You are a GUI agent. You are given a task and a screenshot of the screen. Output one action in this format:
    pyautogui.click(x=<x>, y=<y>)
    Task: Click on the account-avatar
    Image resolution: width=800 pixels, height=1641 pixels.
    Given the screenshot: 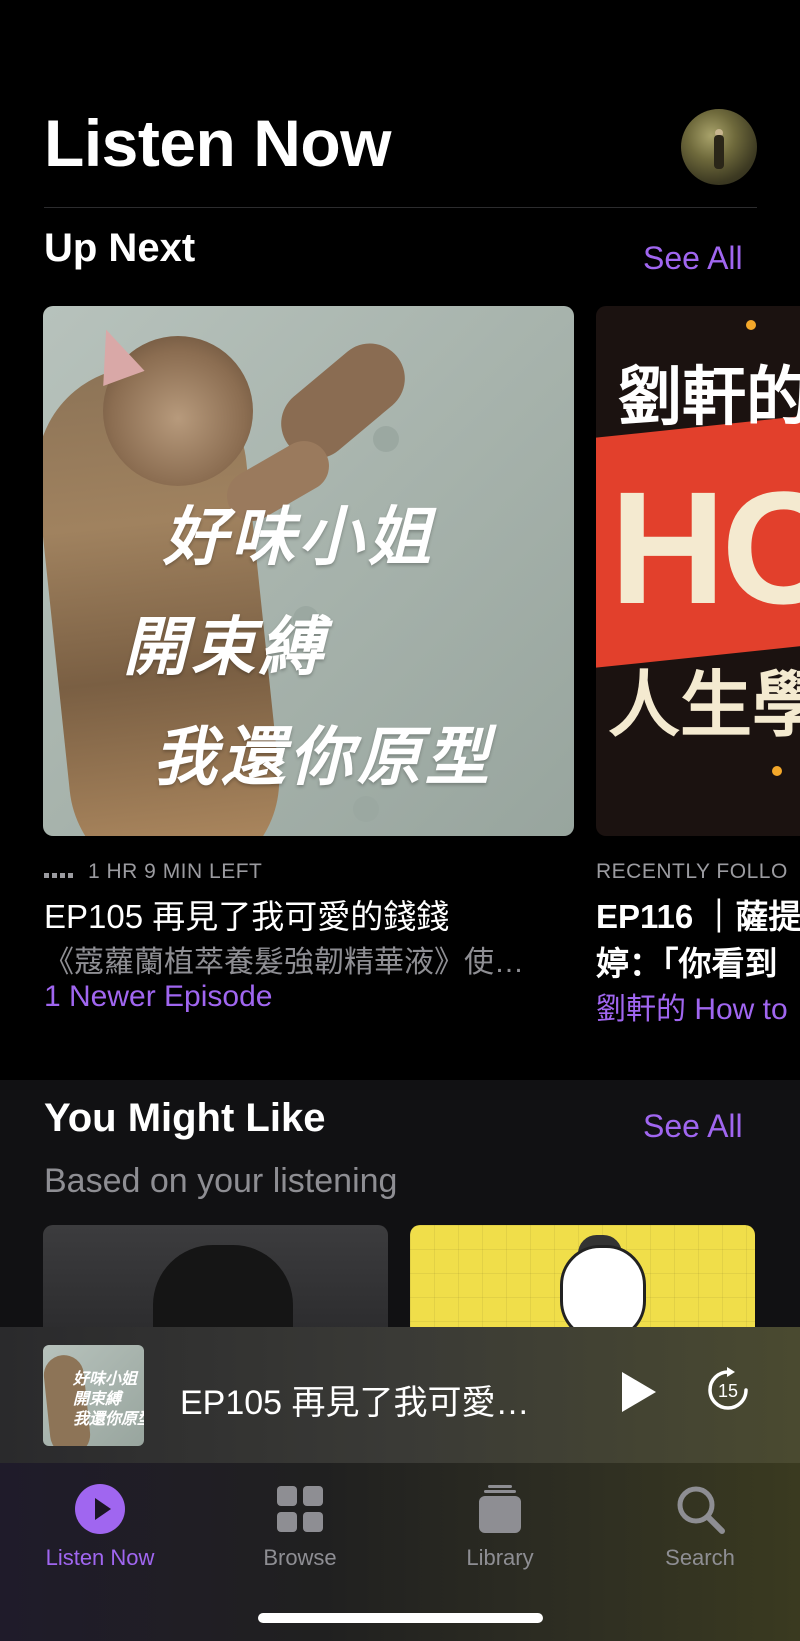 What is the action you would take?
    pyautogui.click(x=719, y=147)
    